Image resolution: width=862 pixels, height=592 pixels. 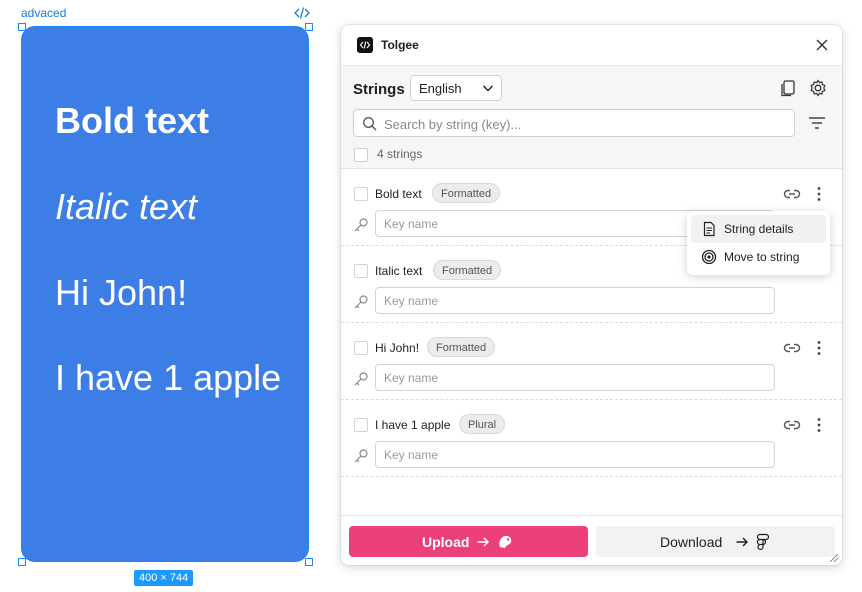 What do you see at coordinates (584, 124) in the screenshot?
I see `search-input` at bounding box center [584, 124].